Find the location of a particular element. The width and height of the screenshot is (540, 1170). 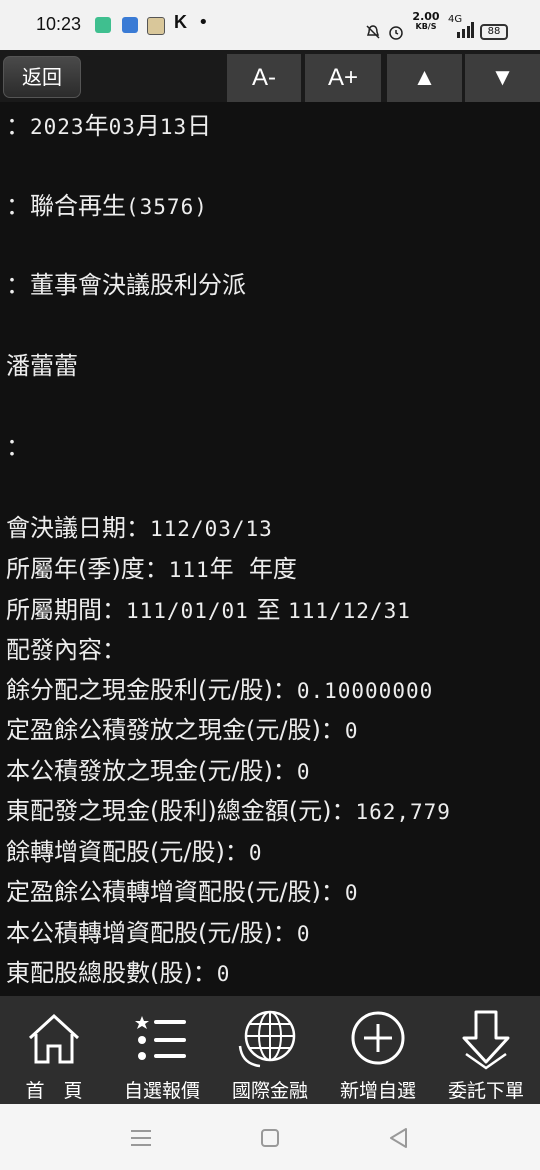

nav-watchlist: 自選報價 is located at coordinates (162, 1050).